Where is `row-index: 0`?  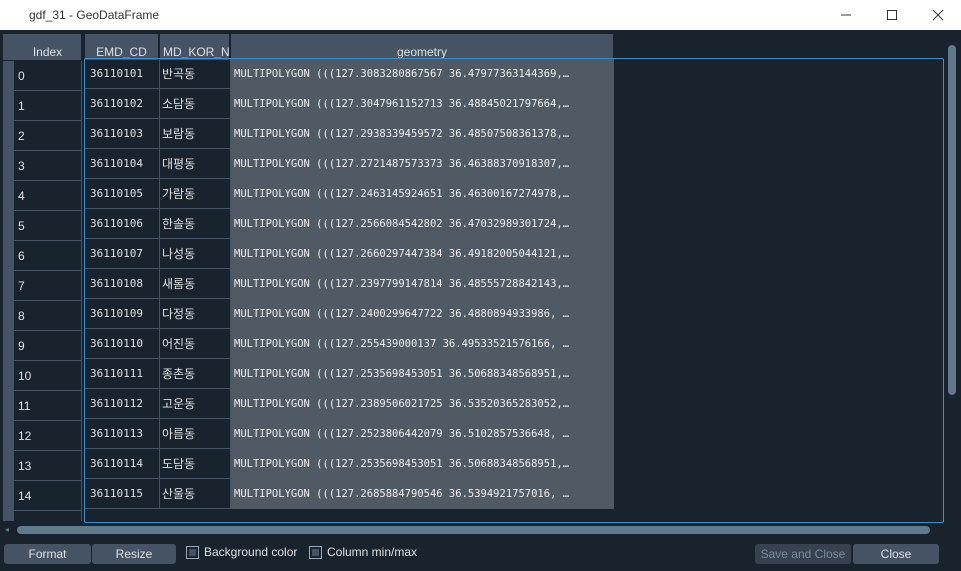 row-index: 0 is located at coordinates (48, 76).